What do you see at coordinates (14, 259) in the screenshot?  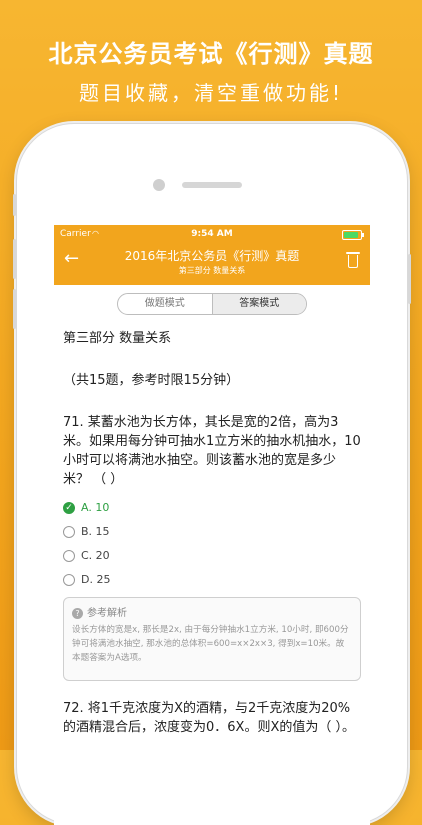 I see `volume-up-button` at bounding box center [14, 259].